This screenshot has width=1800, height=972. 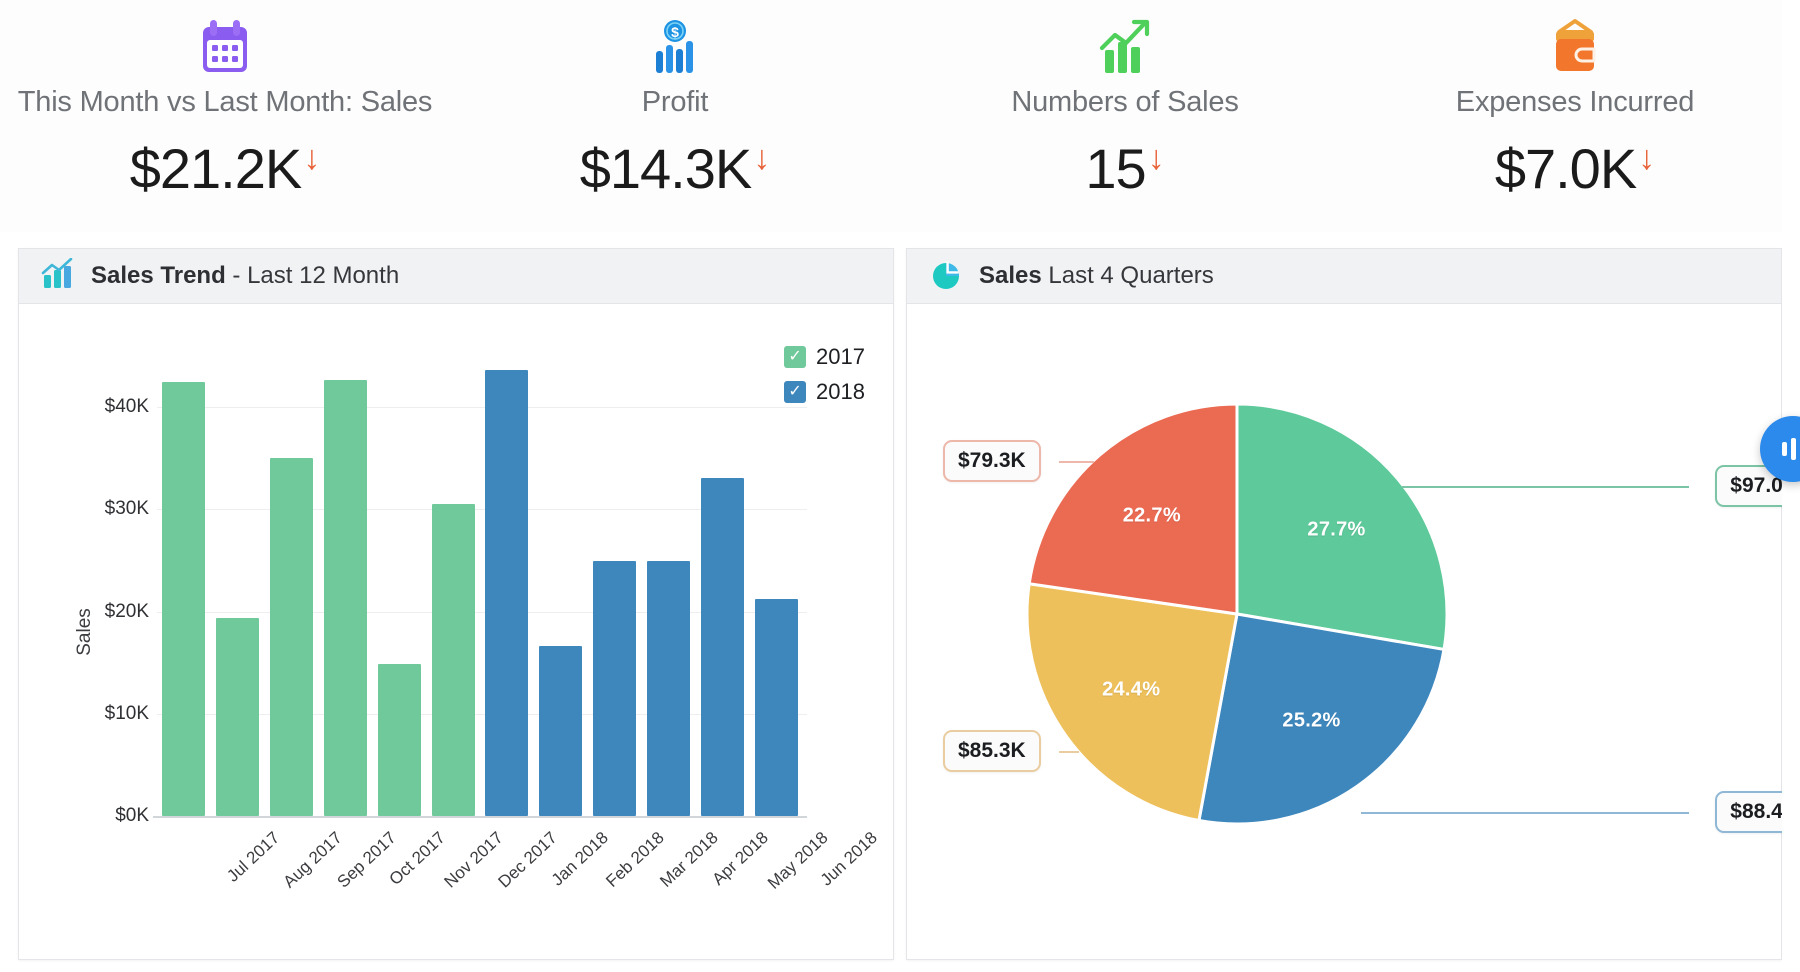 What do you see at coordinates (1125, 47) in the screenshot?
I see `growth-chart-icon` at bounding box center [1125, 47].